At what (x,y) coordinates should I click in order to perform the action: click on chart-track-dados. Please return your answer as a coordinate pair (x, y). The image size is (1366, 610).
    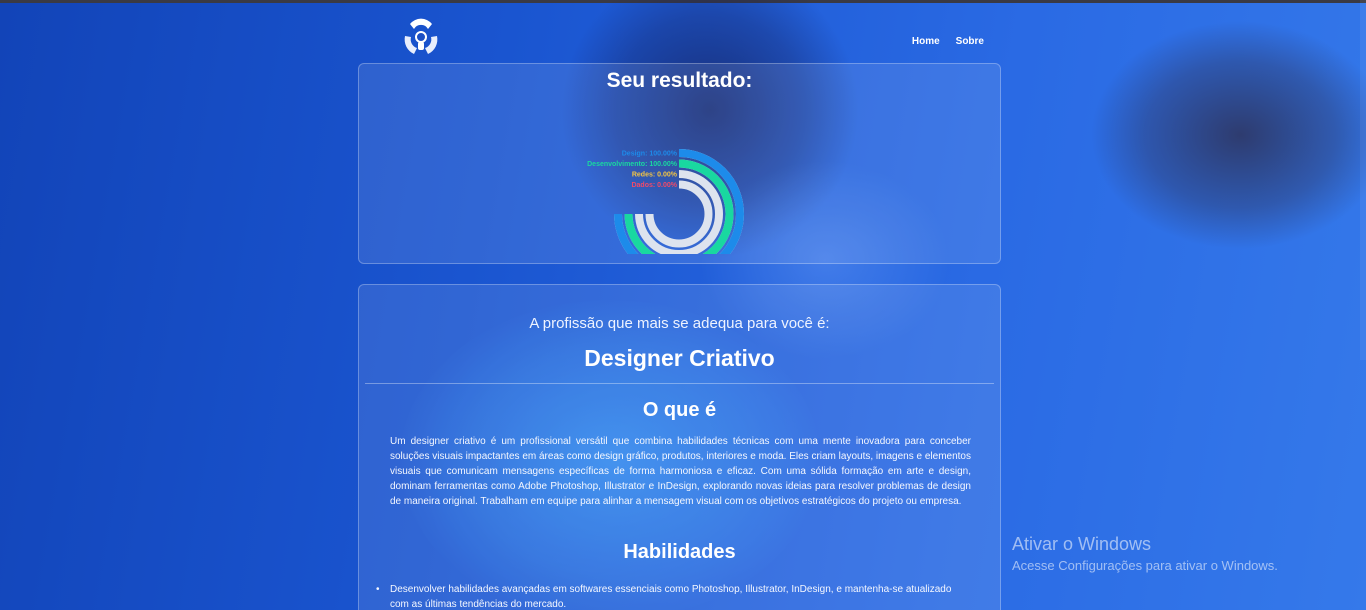
    Looking at the image, I should click on (679, 214).